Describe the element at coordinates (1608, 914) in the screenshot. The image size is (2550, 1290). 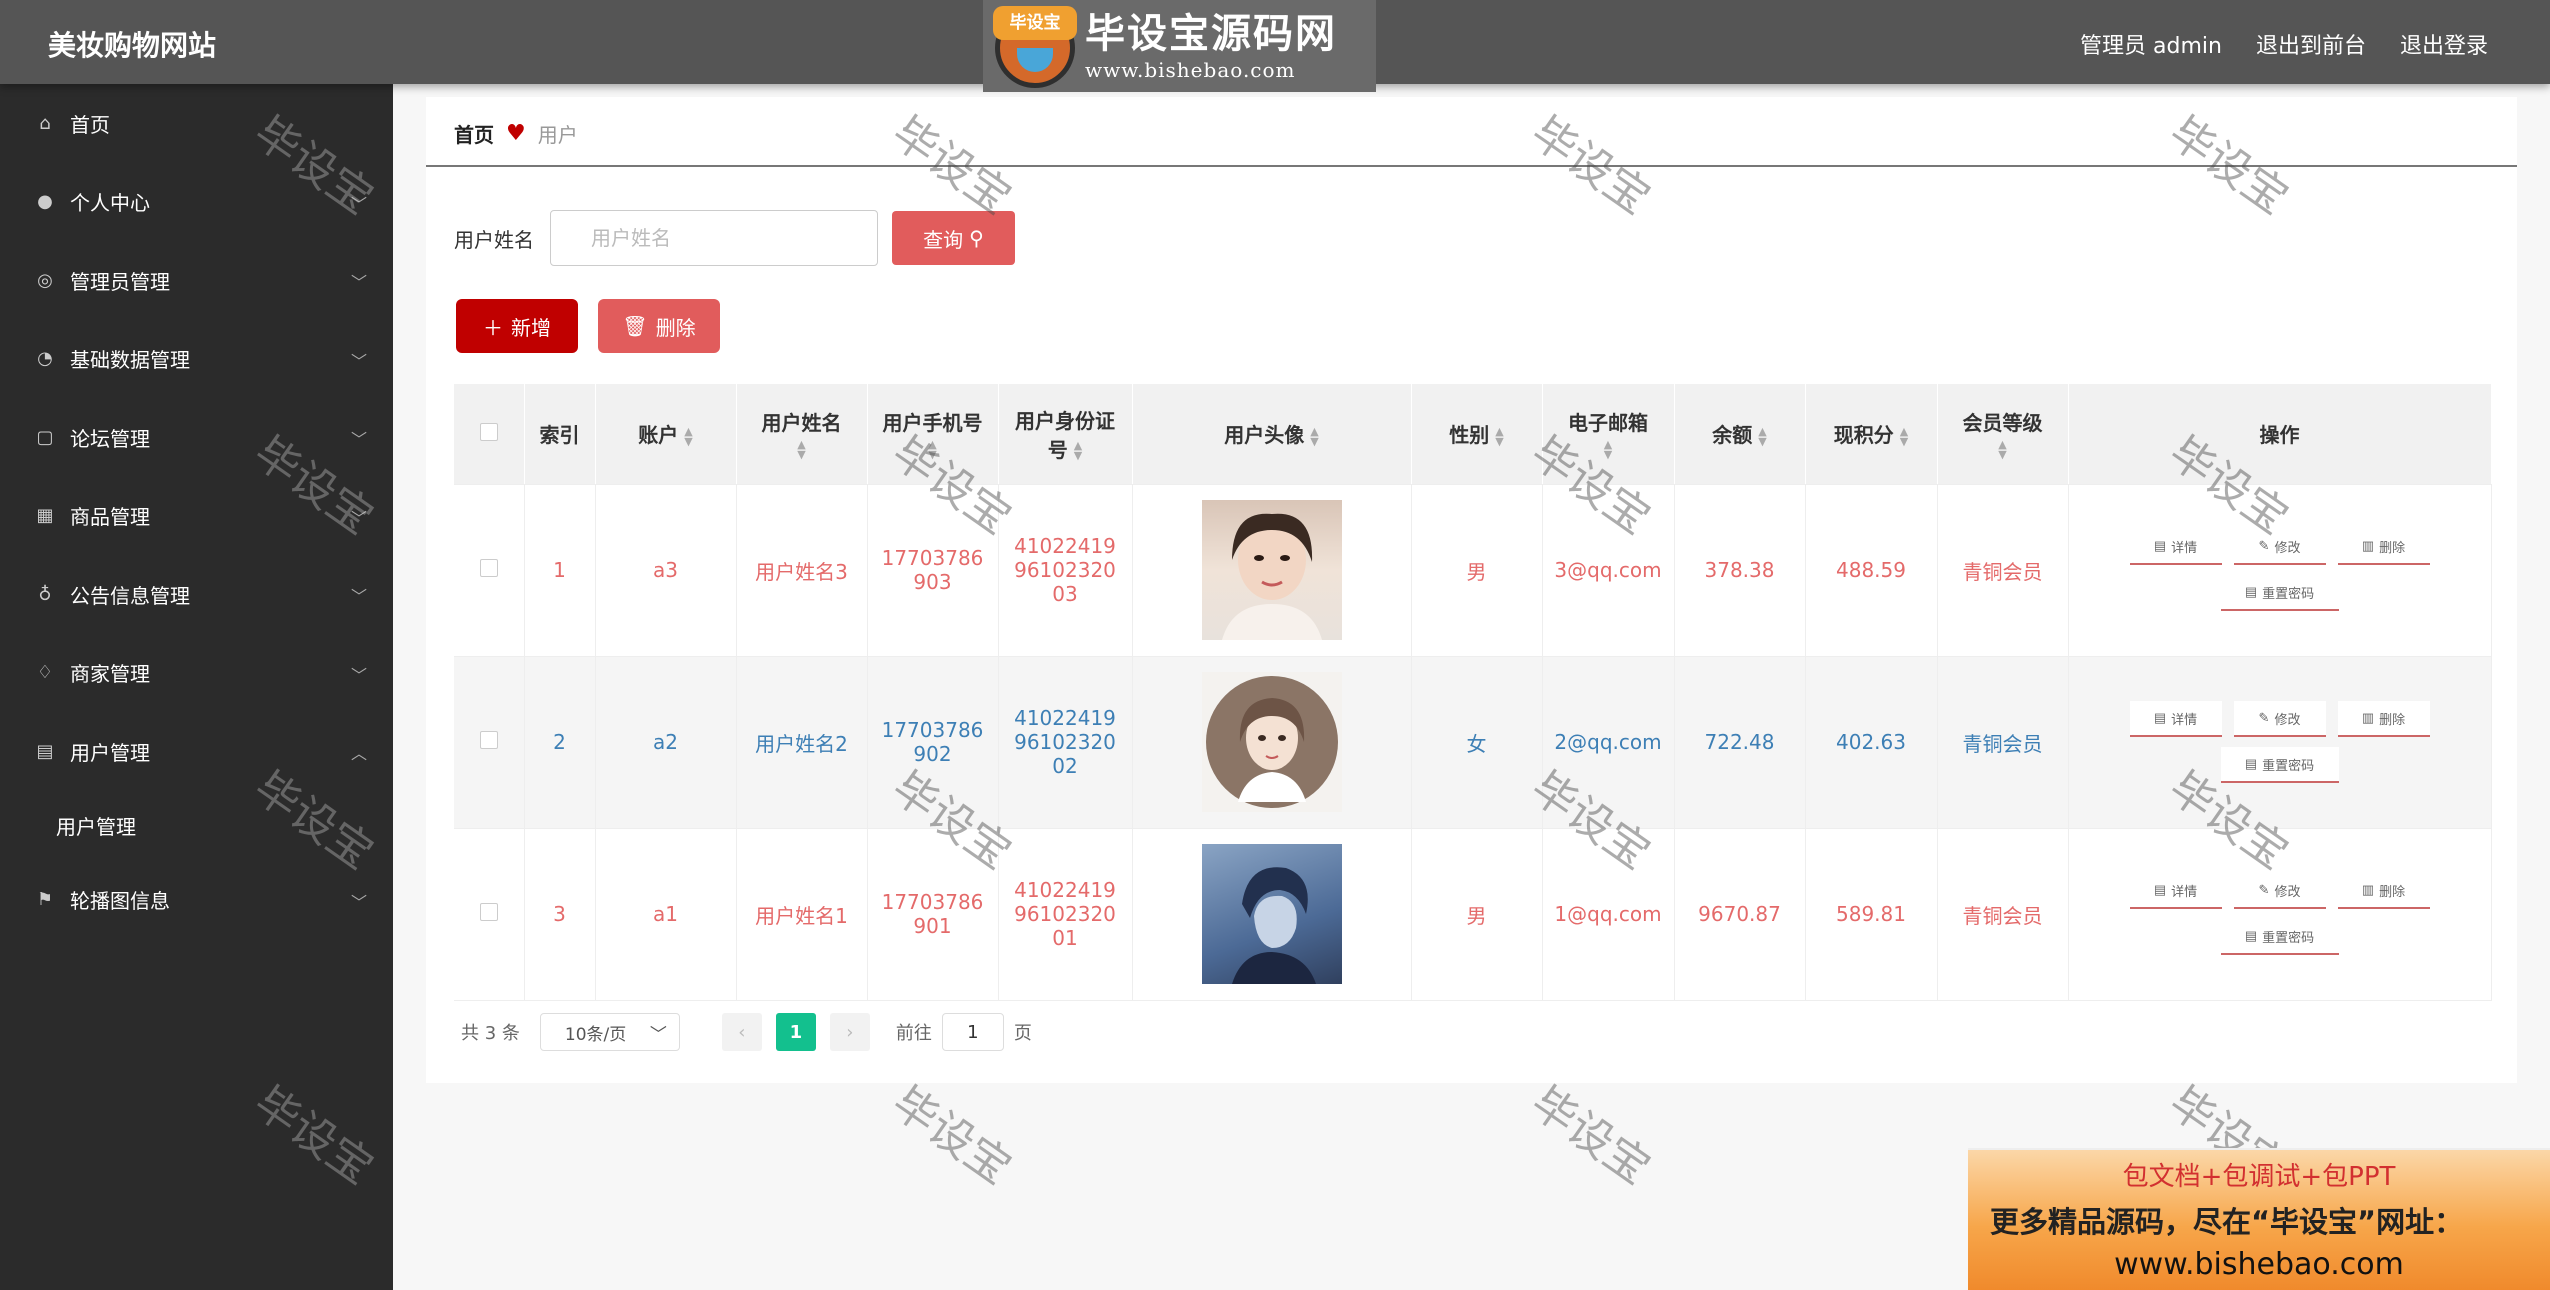
I see `cell-email: 1@qq.com` at that location.